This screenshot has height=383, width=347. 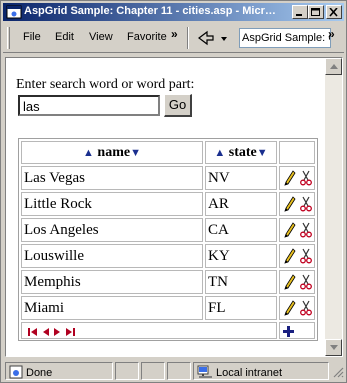 I want to click on vertical-scrollbar, so click(x=333, y=207).